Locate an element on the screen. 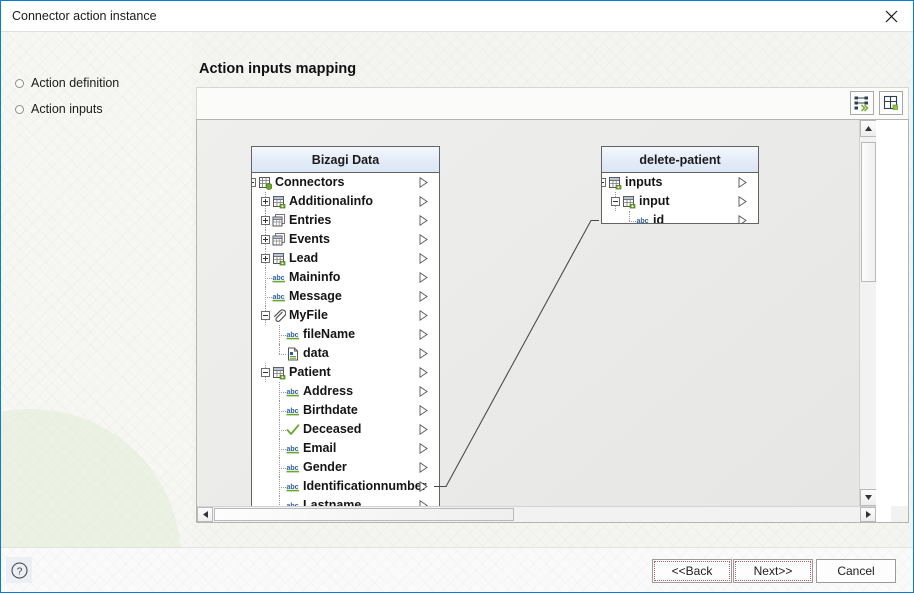 The height and width of the screenshot is (593, 914). diagram-toolbar is located at coordinates (552, 103).